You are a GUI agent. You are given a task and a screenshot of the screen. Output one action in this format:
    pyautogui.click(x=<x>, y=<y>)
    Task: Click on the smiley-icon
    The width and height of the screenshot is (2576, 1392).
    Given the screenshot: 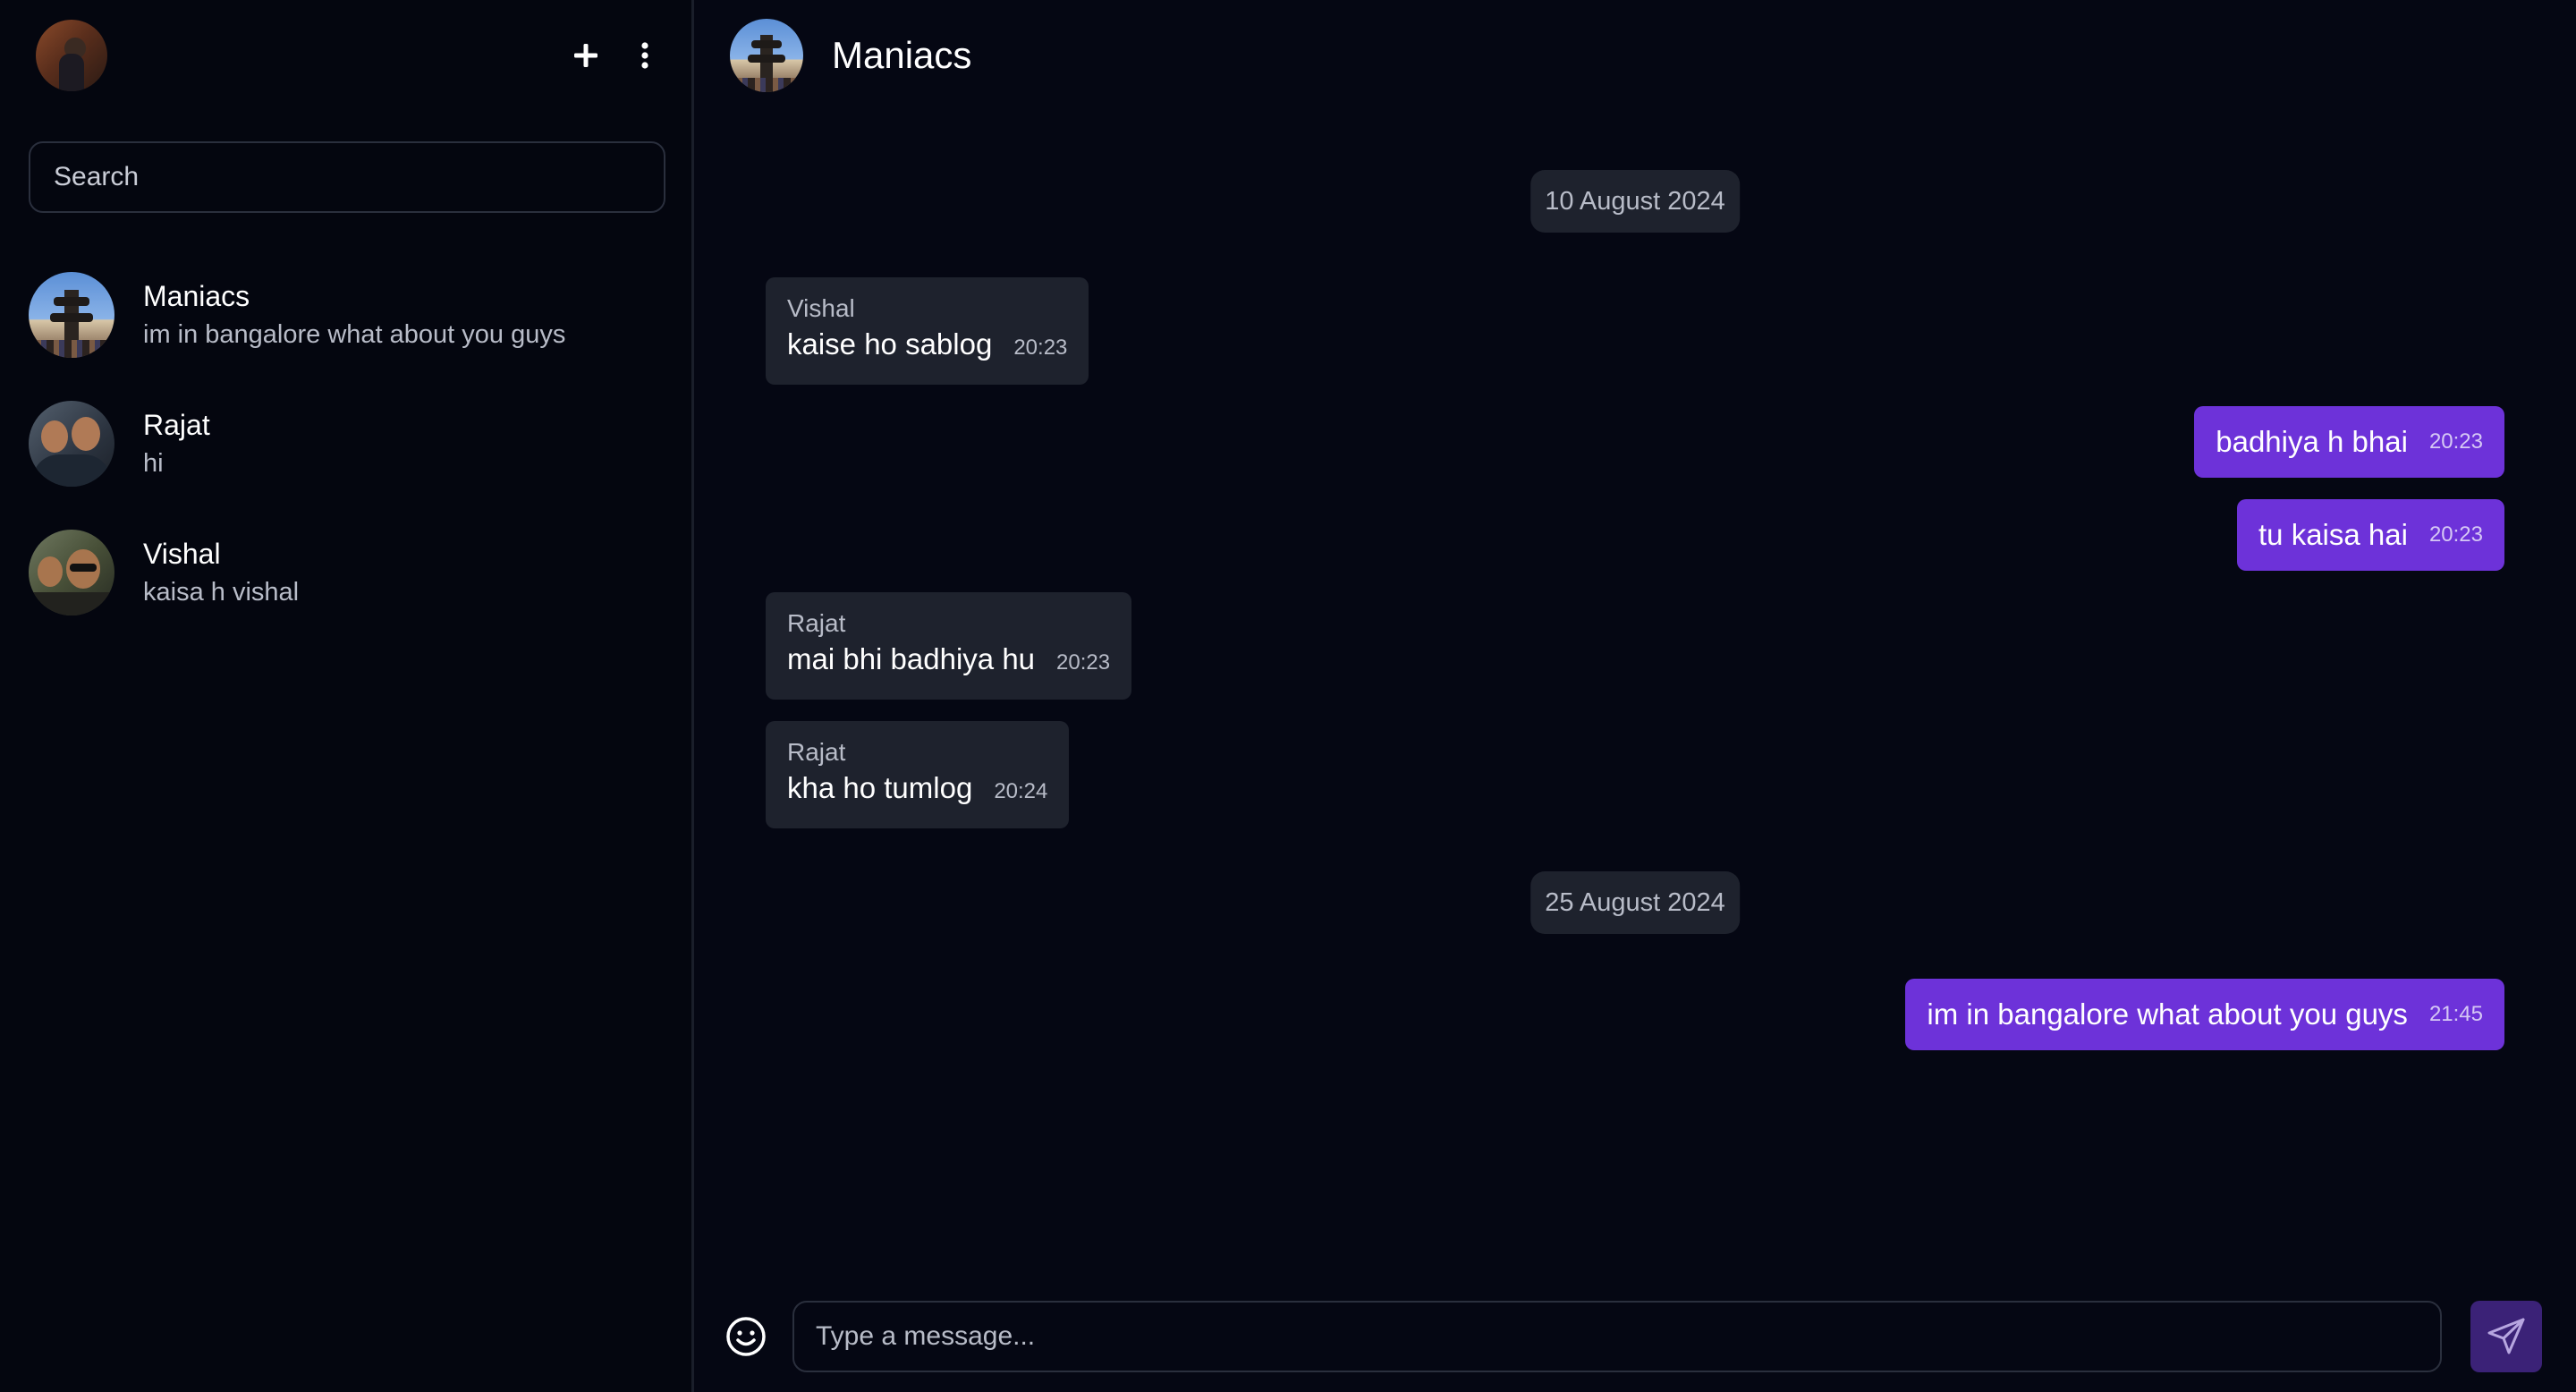 What is the action you would take?
    pyautogui.click(x=746, y=1336)
    